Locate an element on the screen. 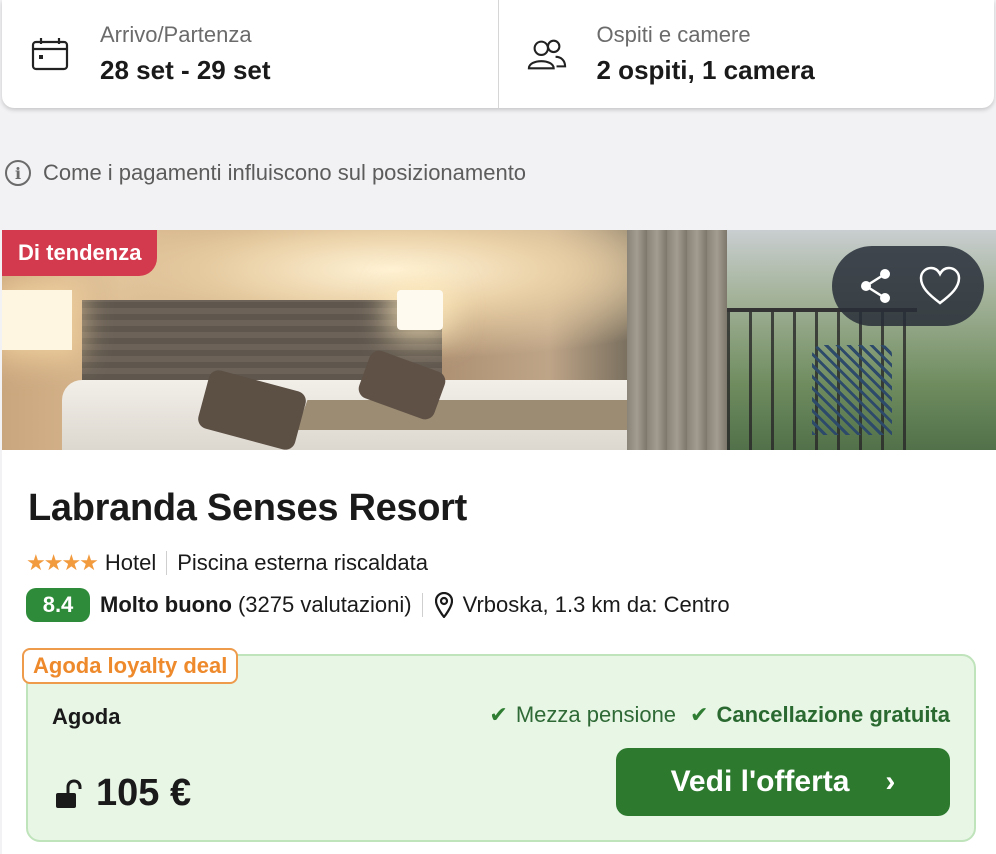 The height and width of the screenshot is (854, 996). photo-actions is located at coordinates (908, 286).